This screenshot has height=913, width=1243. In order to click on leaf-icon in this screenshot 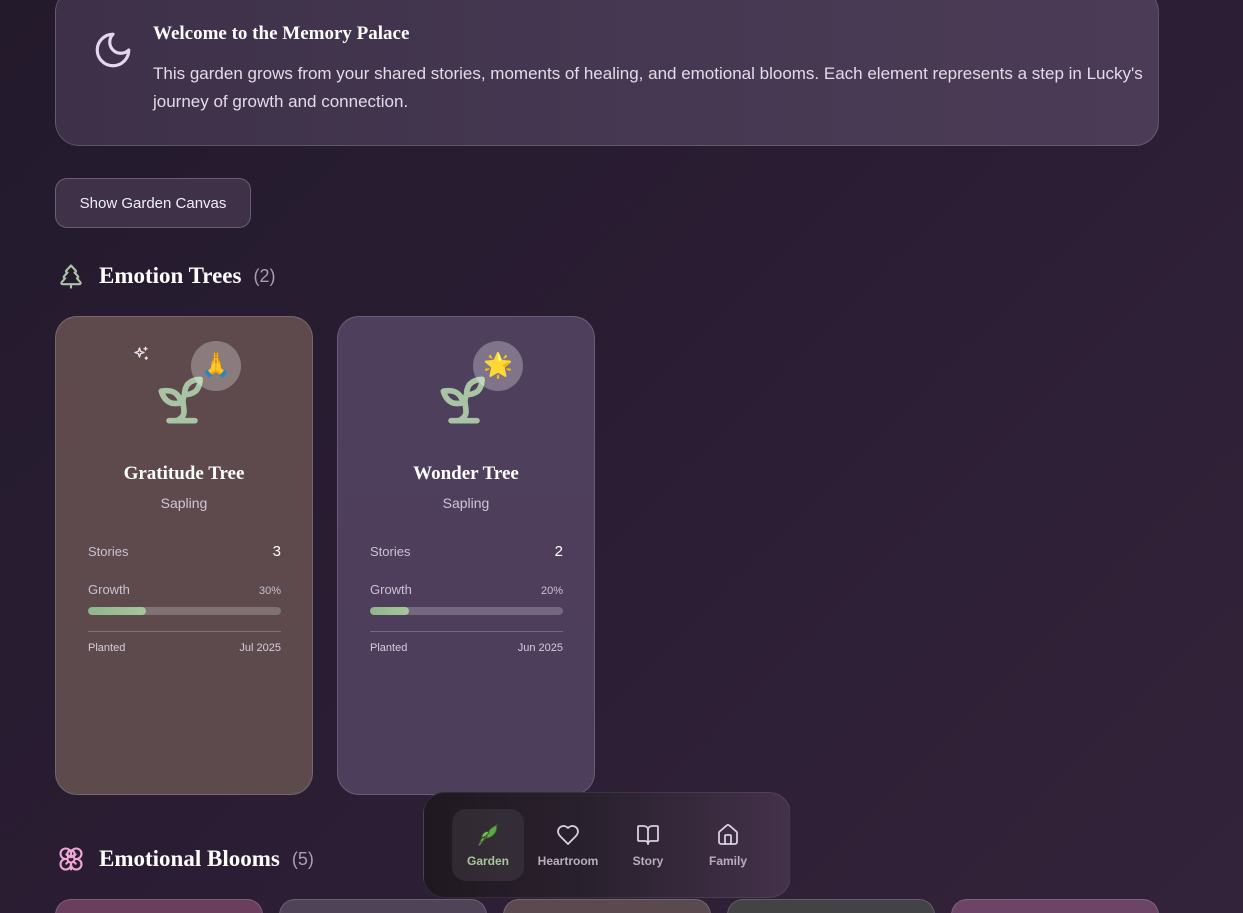, I will do `click(488, 835)`.